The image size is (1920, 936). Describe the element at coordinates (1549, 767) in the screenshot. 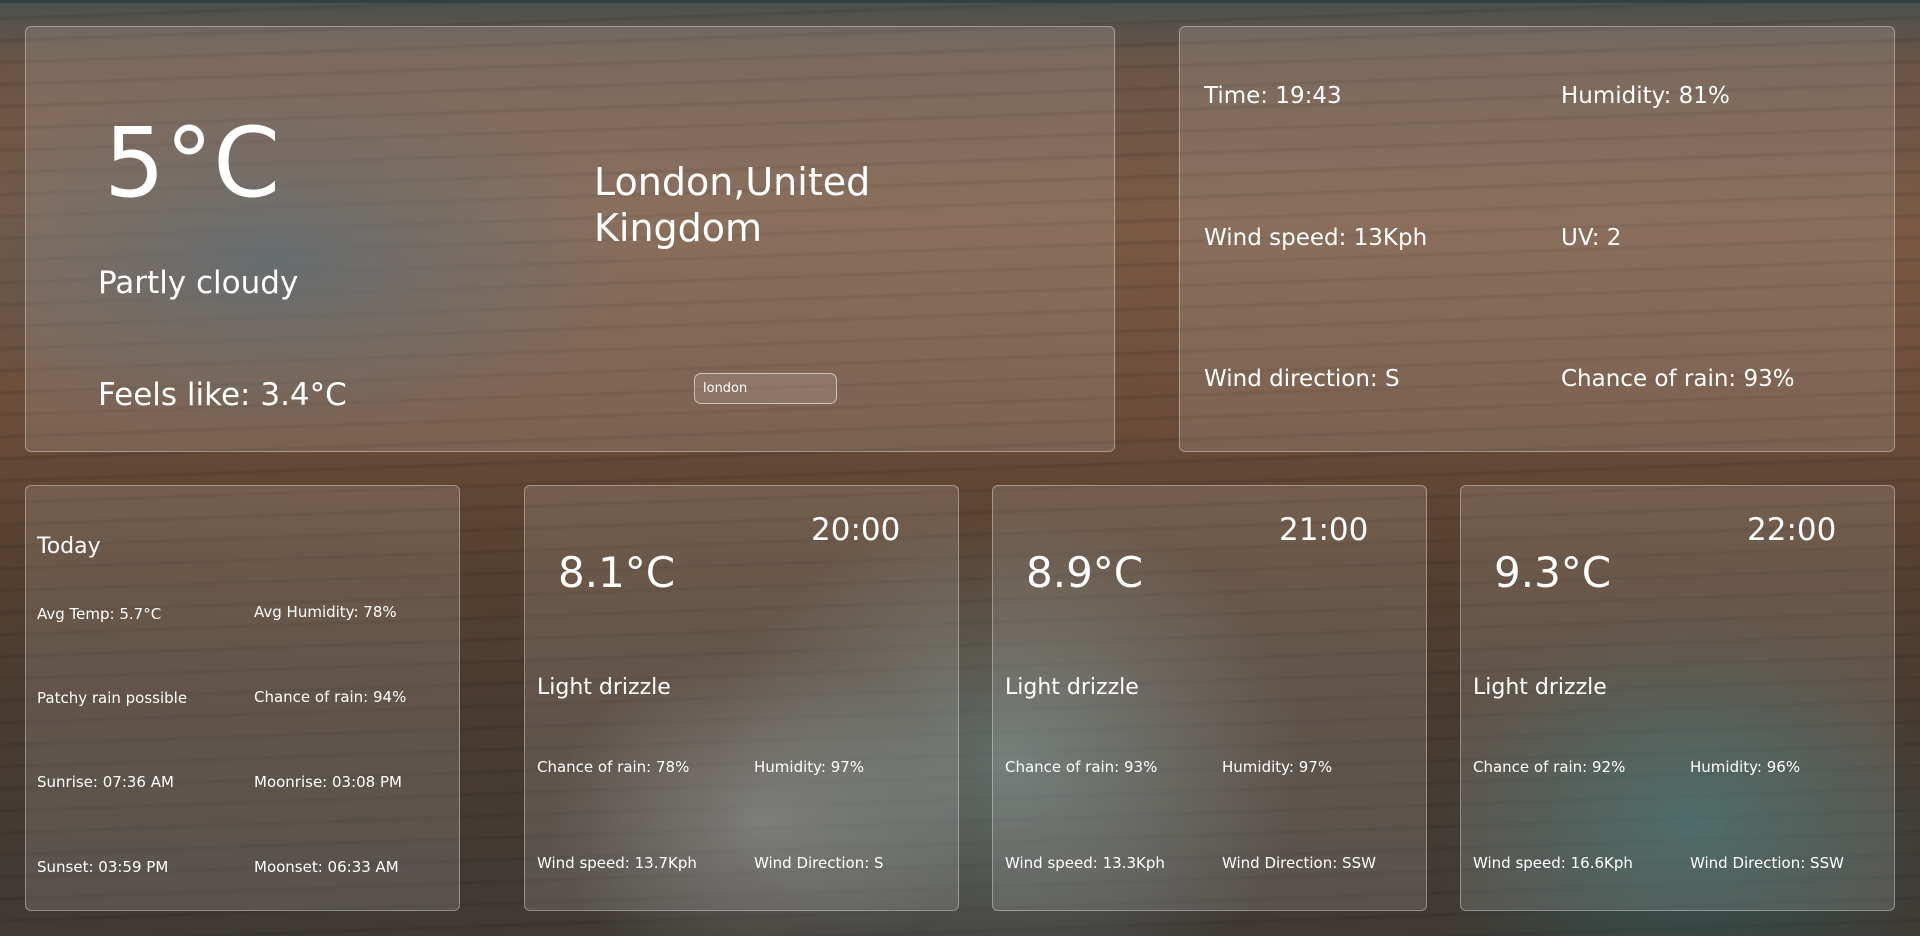

I see `hour-chance-of-rain: Chance of rain: 92%` at that location.